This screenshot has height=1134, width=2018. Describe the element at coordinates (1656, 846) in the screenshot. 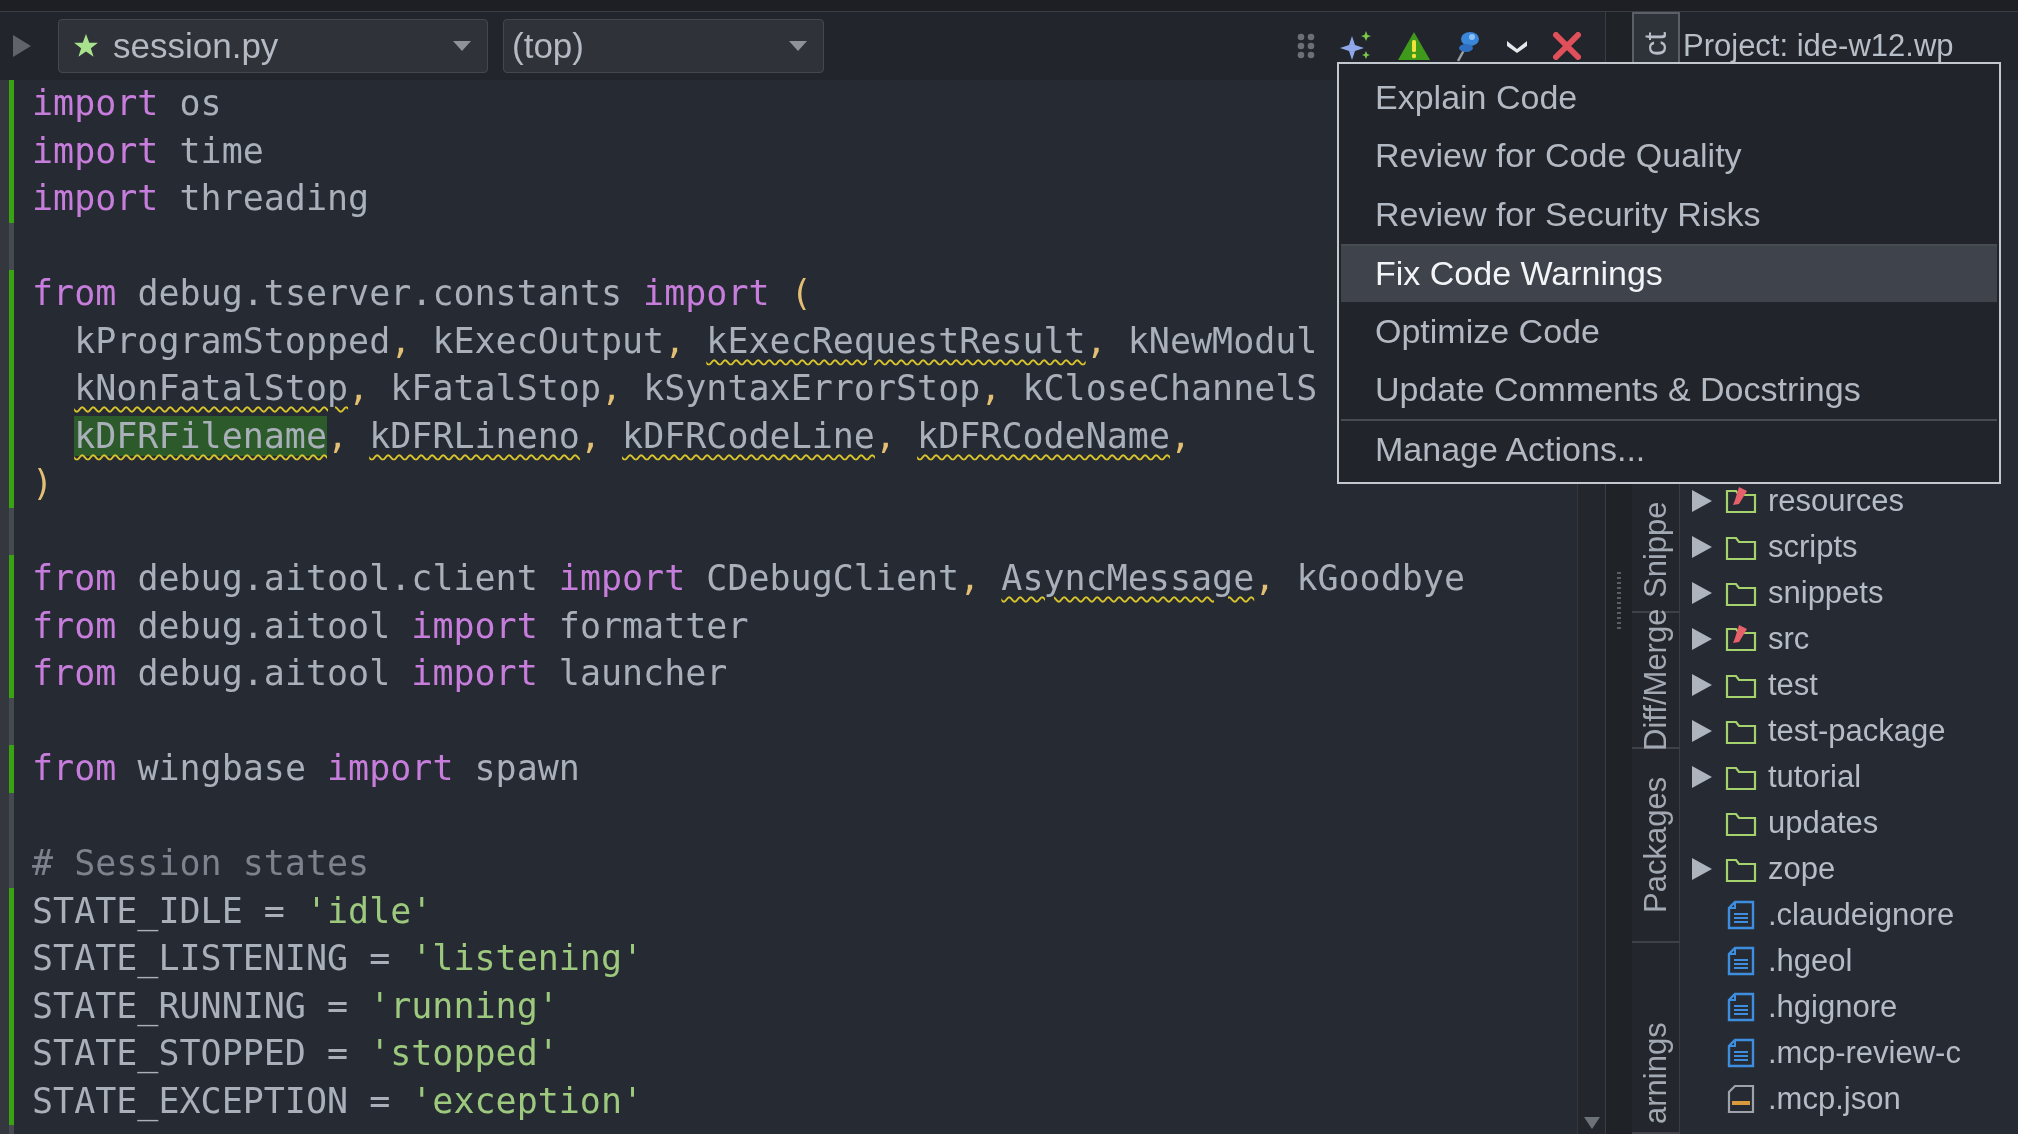

I see `side-tab: Packages` at that location.